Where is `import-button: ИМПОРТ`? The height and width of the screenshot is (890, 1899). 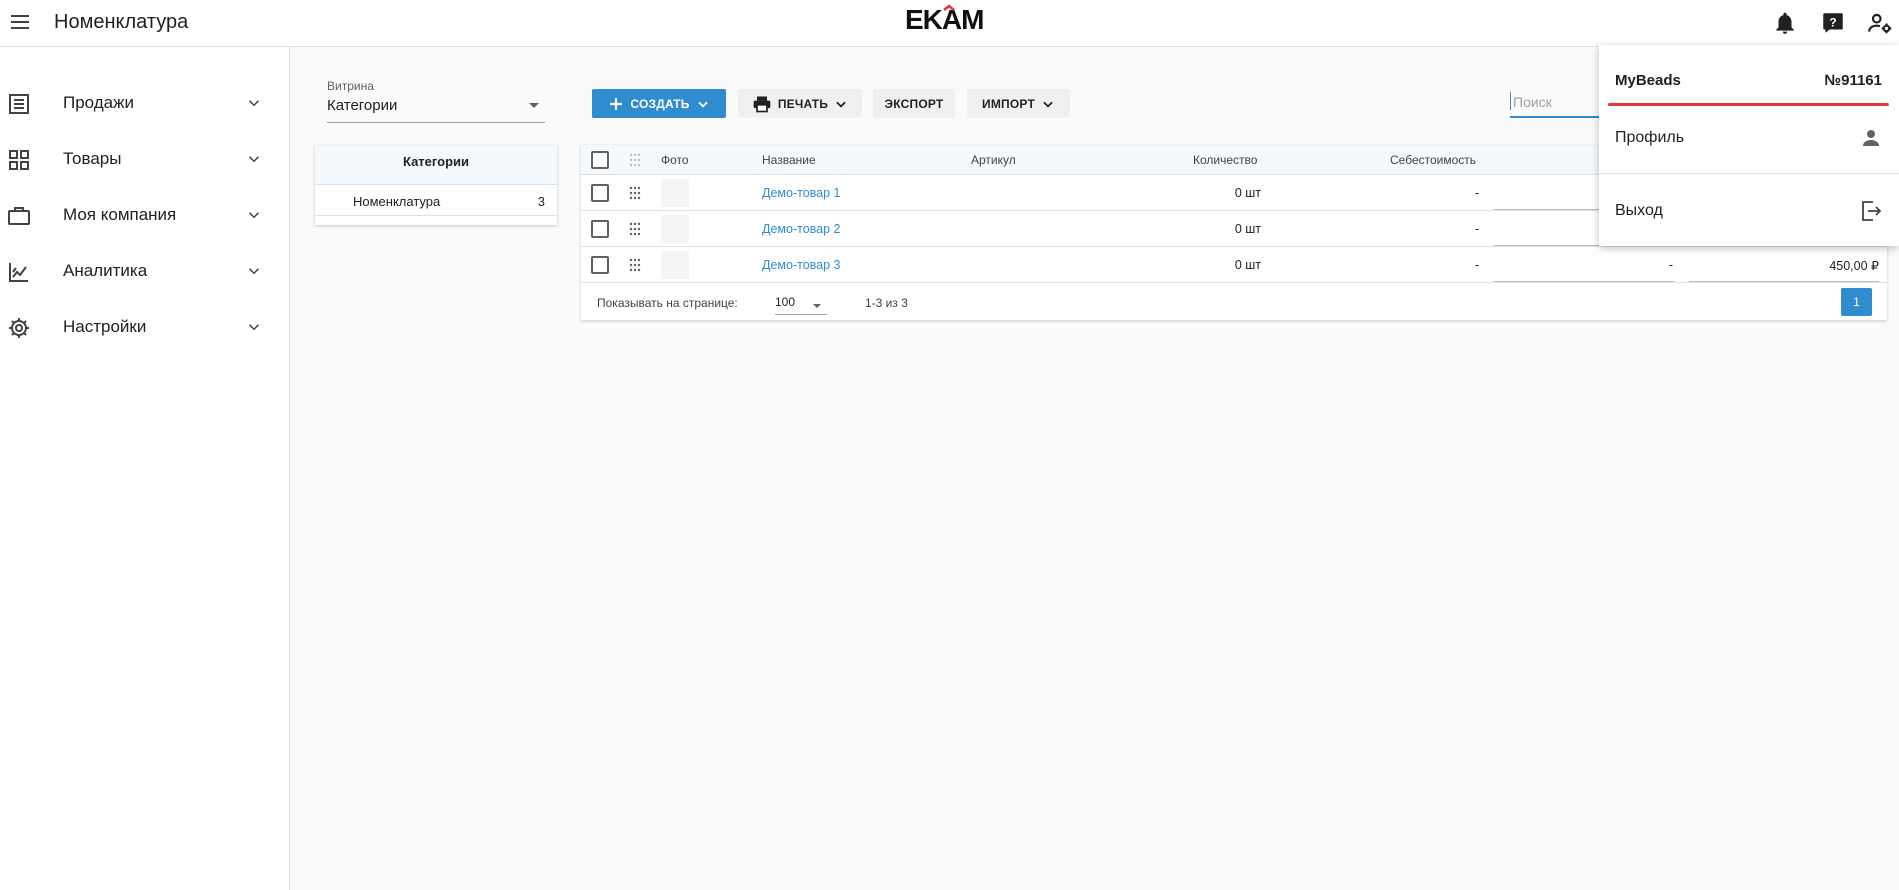
import-button: ИМПОРТ is located at coordinates (1018, 103).